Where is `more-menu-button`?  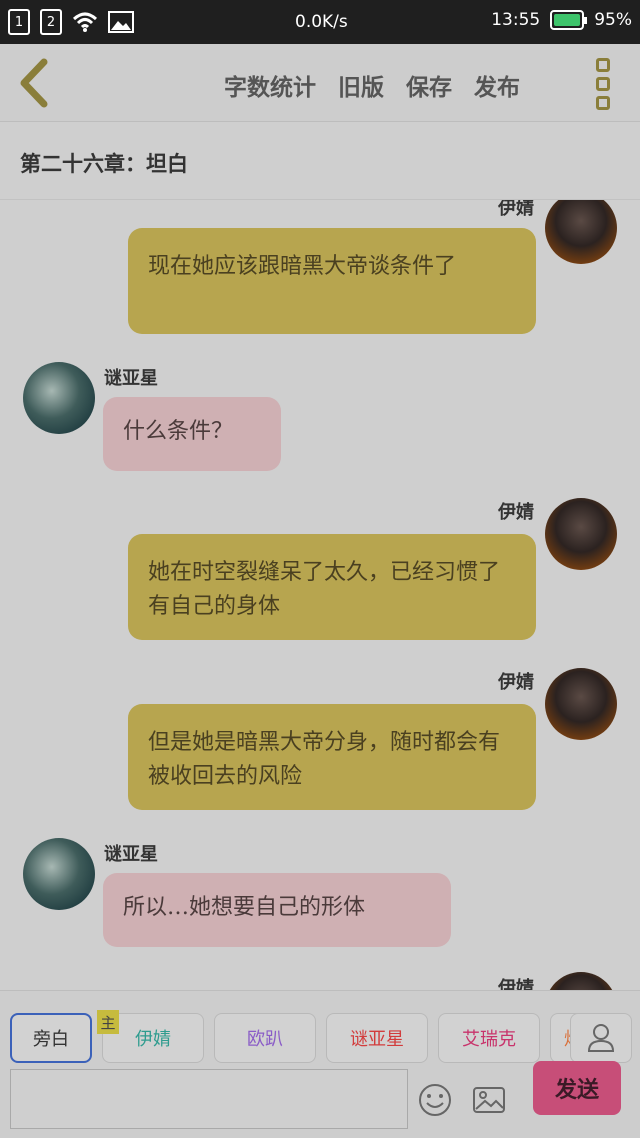
more-menu-button is located at coordinates (605, 84).